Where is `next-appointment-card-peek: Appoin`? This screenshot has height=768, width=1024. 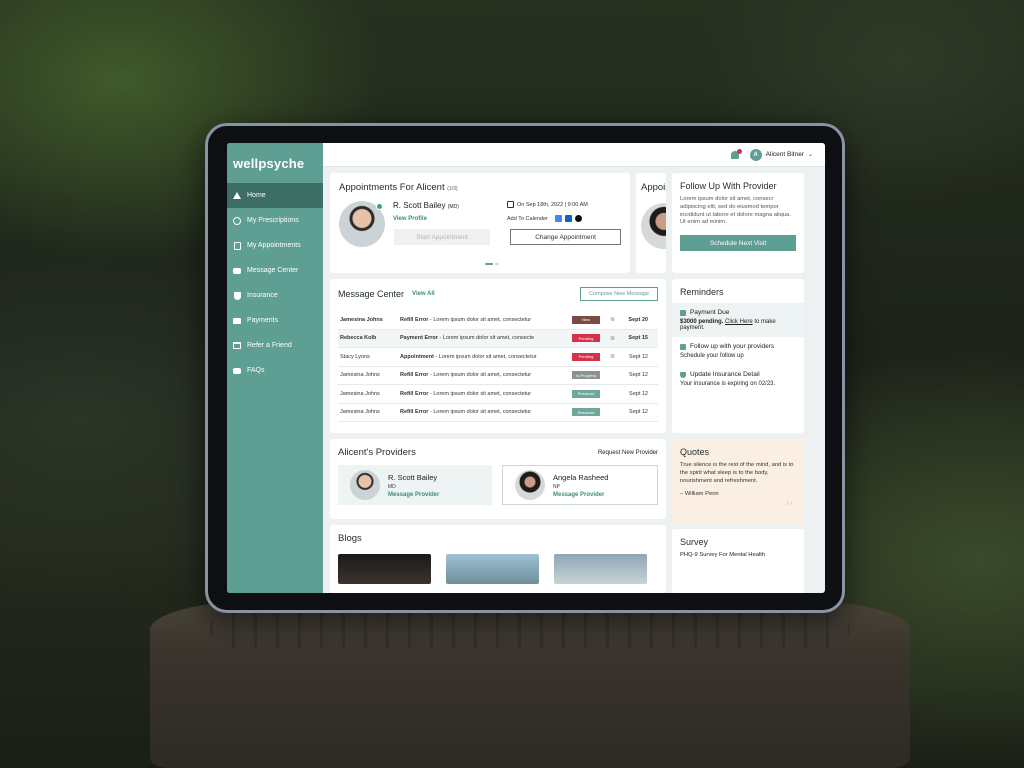 next-appointment-card-peek: Appoin is located at coordinates (651, 223).